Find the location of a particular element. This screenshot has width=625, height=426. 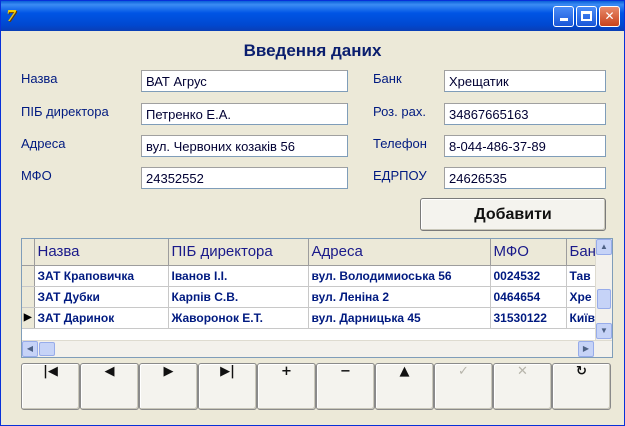

db-navigator: |◀ ◀ ▶ ▶| + − ▲ ✓ ✕ ↻ is located at coordinates (316, 386).